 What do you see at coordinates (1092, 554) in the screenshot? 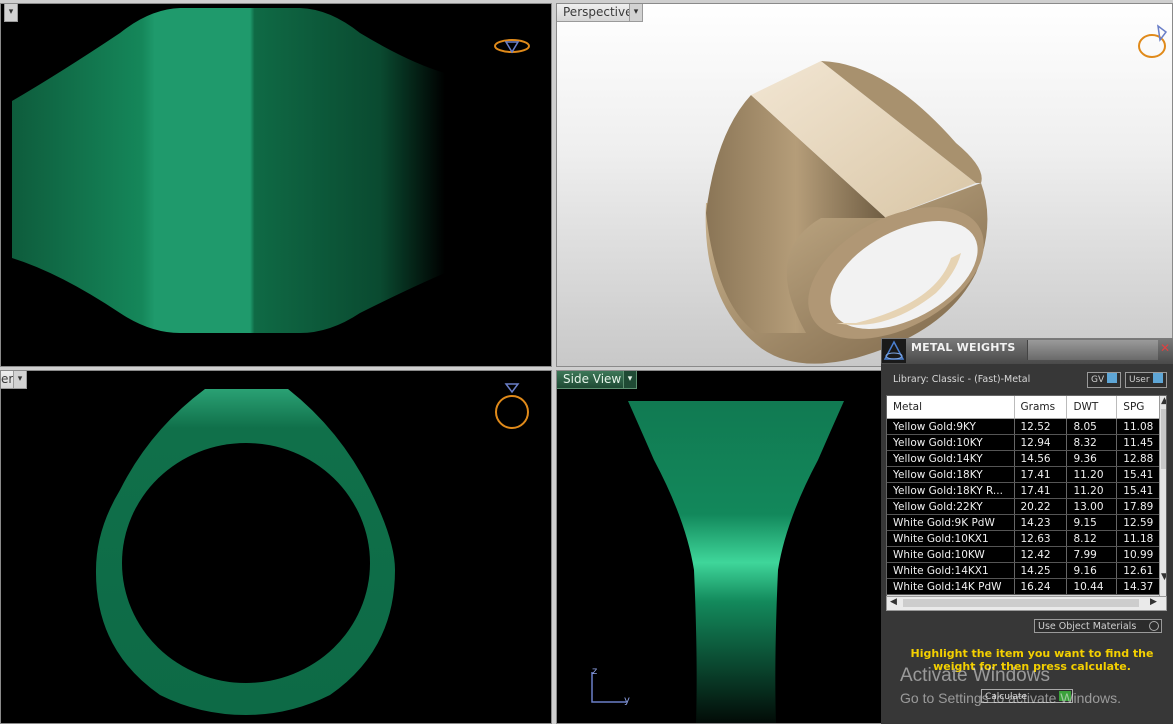
I see `table-cell: 7.99` at bounding box center [1092, 554].